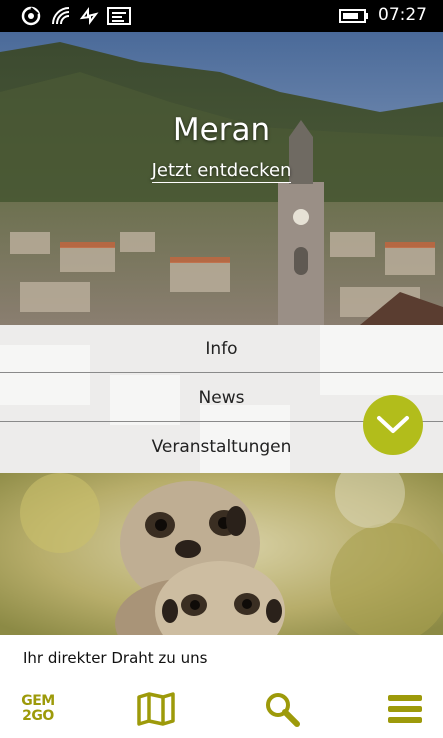 This screenshot has width=443, height=738. I want to click on contact-label: Ihr direkter Draht zu uns, so click(115, 658).